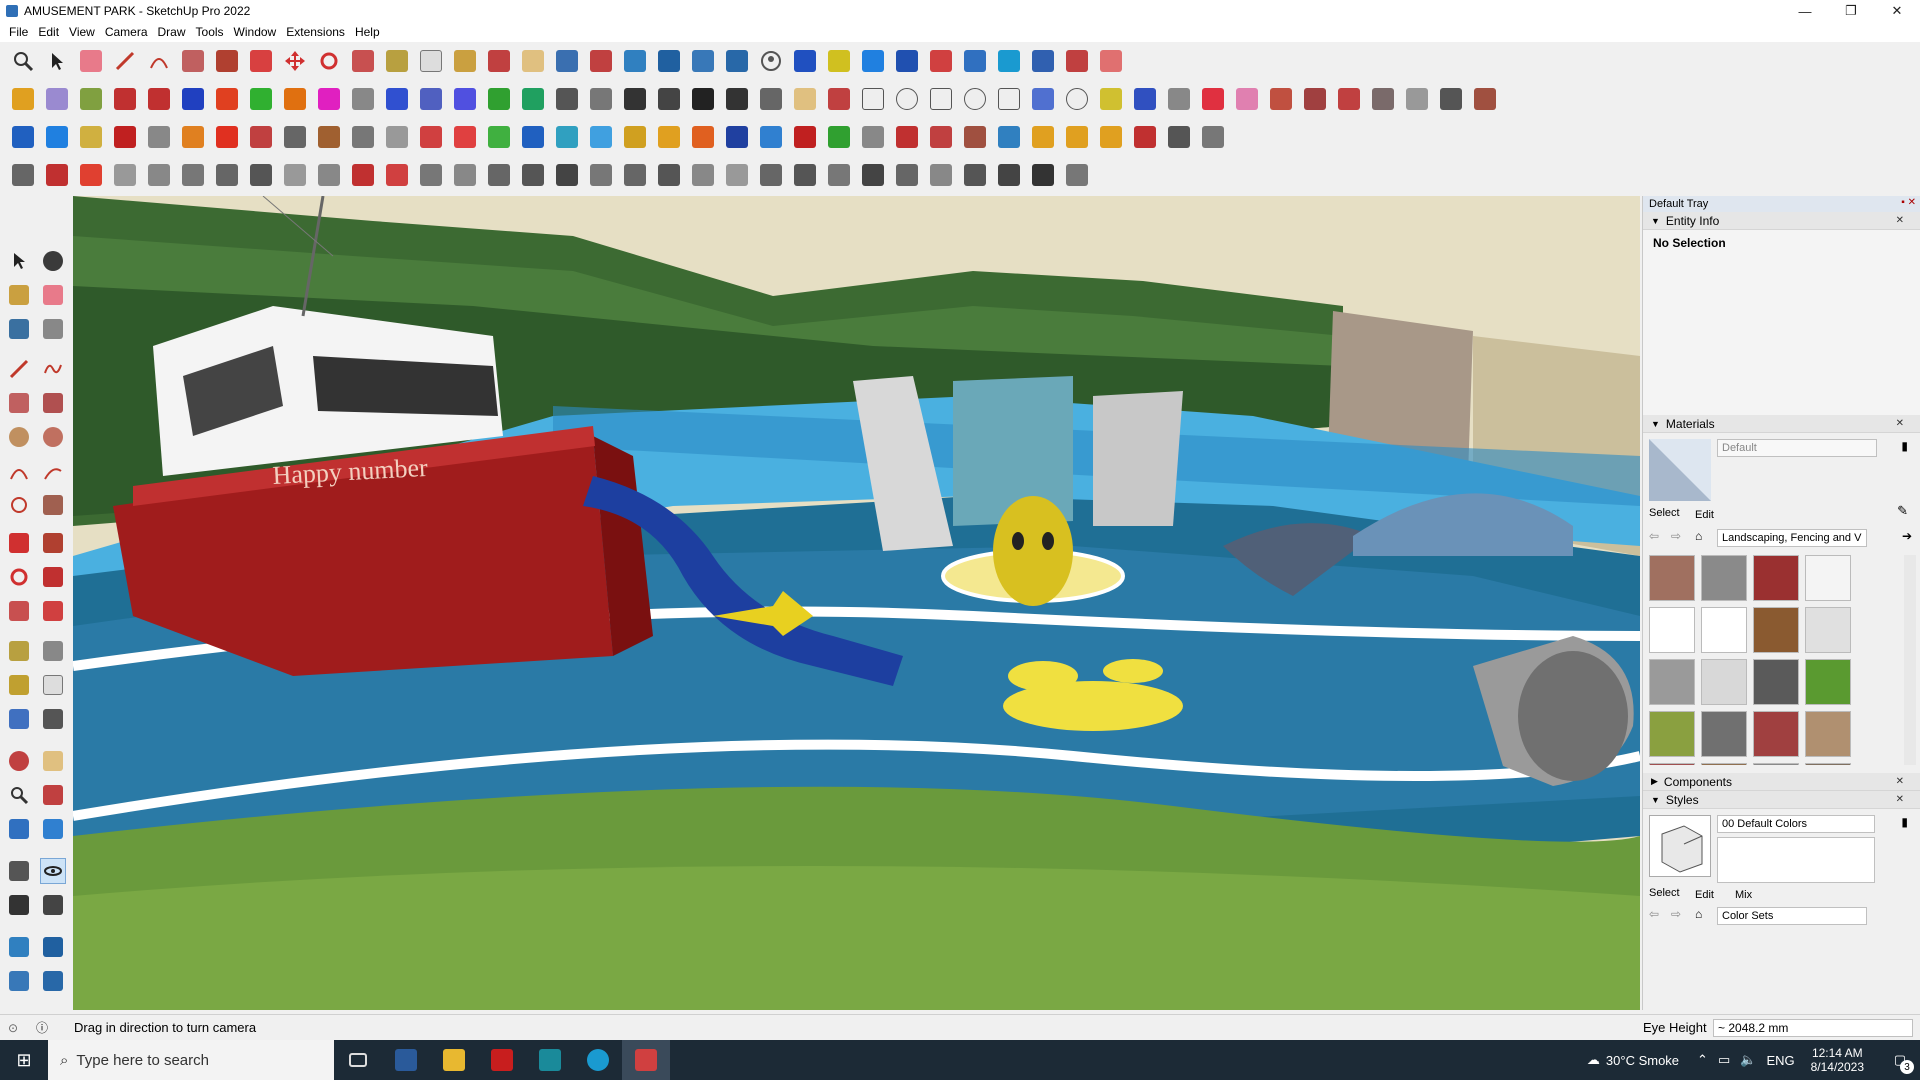 This screenshot has width=1920, height=1080. Describe the element at coordinates (1897, 11) in the screenshot. I see `close-button: ✕` at that location.